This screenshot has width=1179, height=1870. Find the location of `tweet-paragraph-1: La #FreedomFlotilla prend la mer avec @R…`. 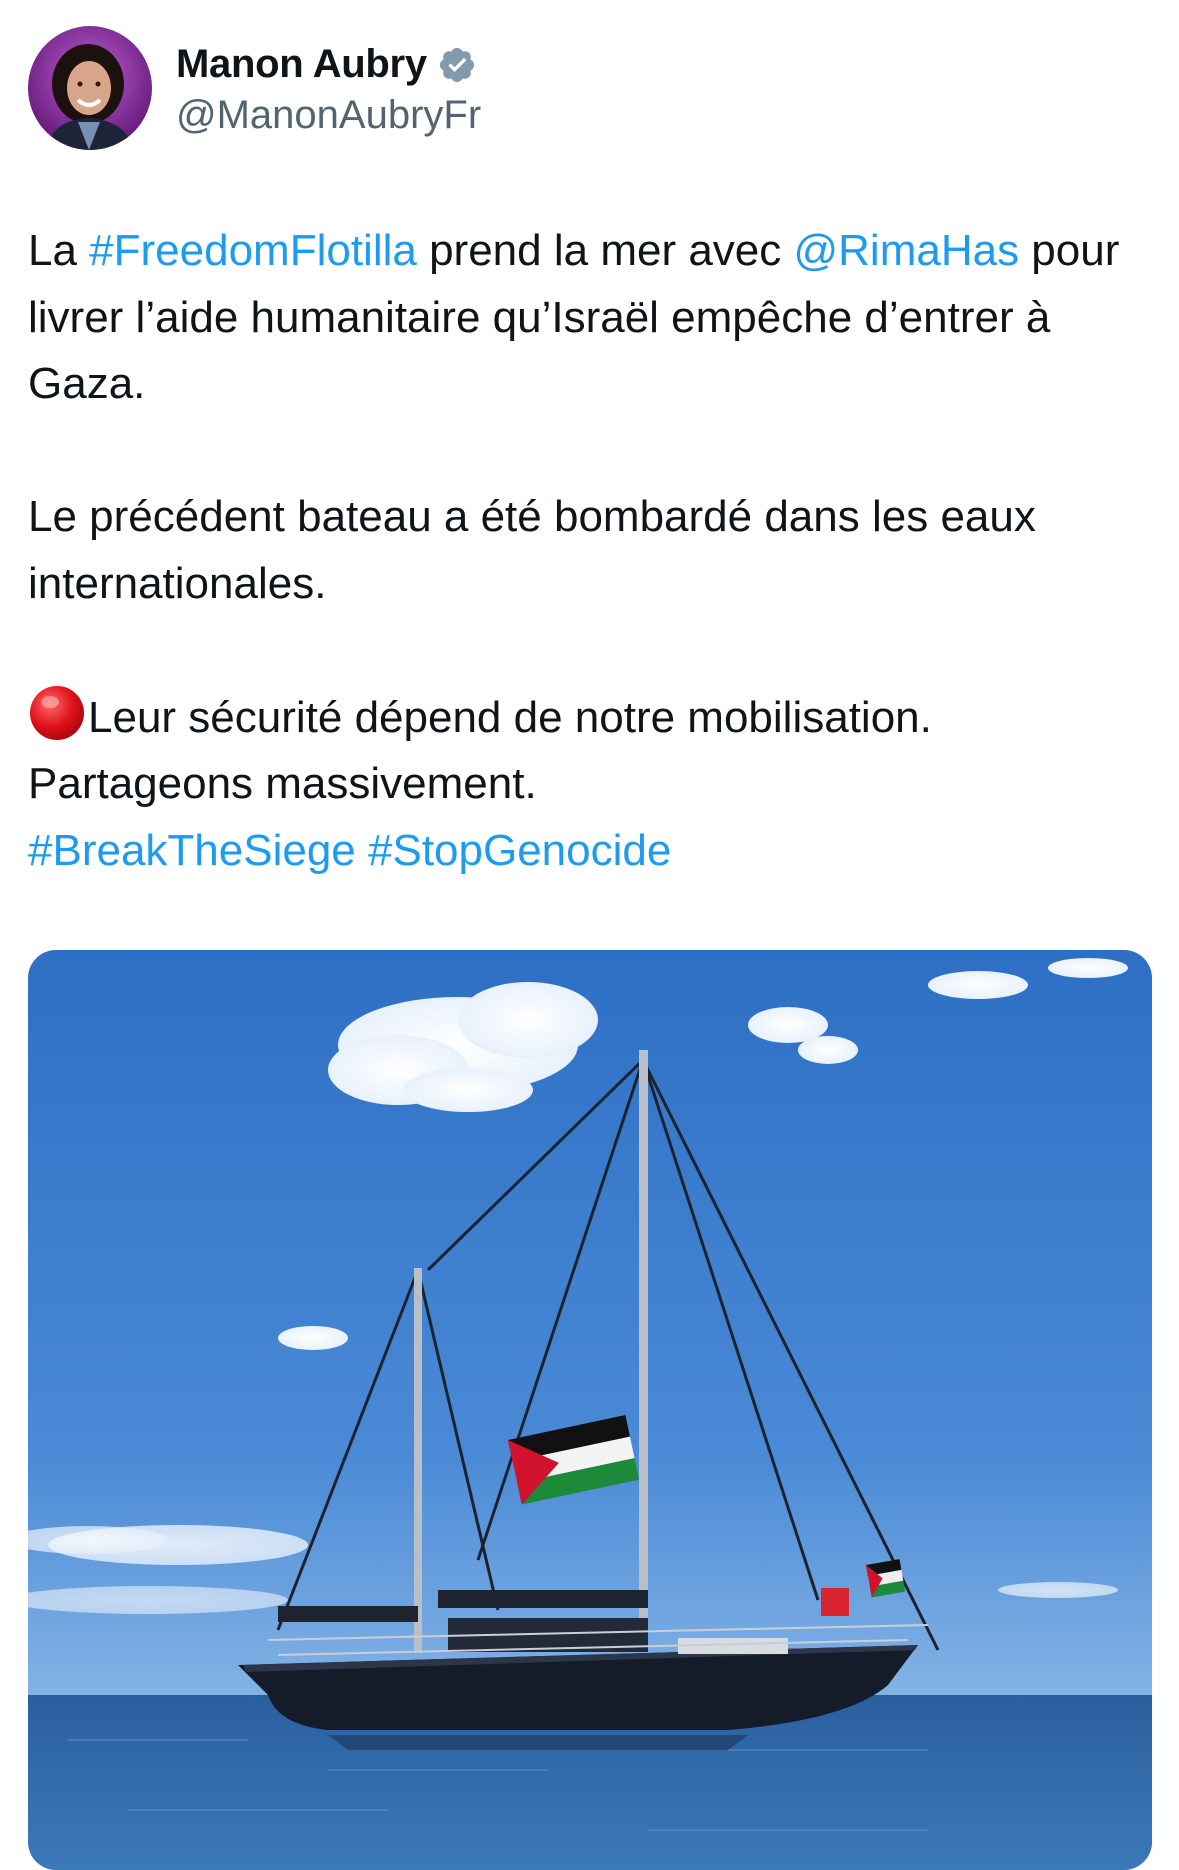

tweet-paragraph-1: La #FreedomFlotilla prend la mer avec @R… is located at coordinates (590, 318).